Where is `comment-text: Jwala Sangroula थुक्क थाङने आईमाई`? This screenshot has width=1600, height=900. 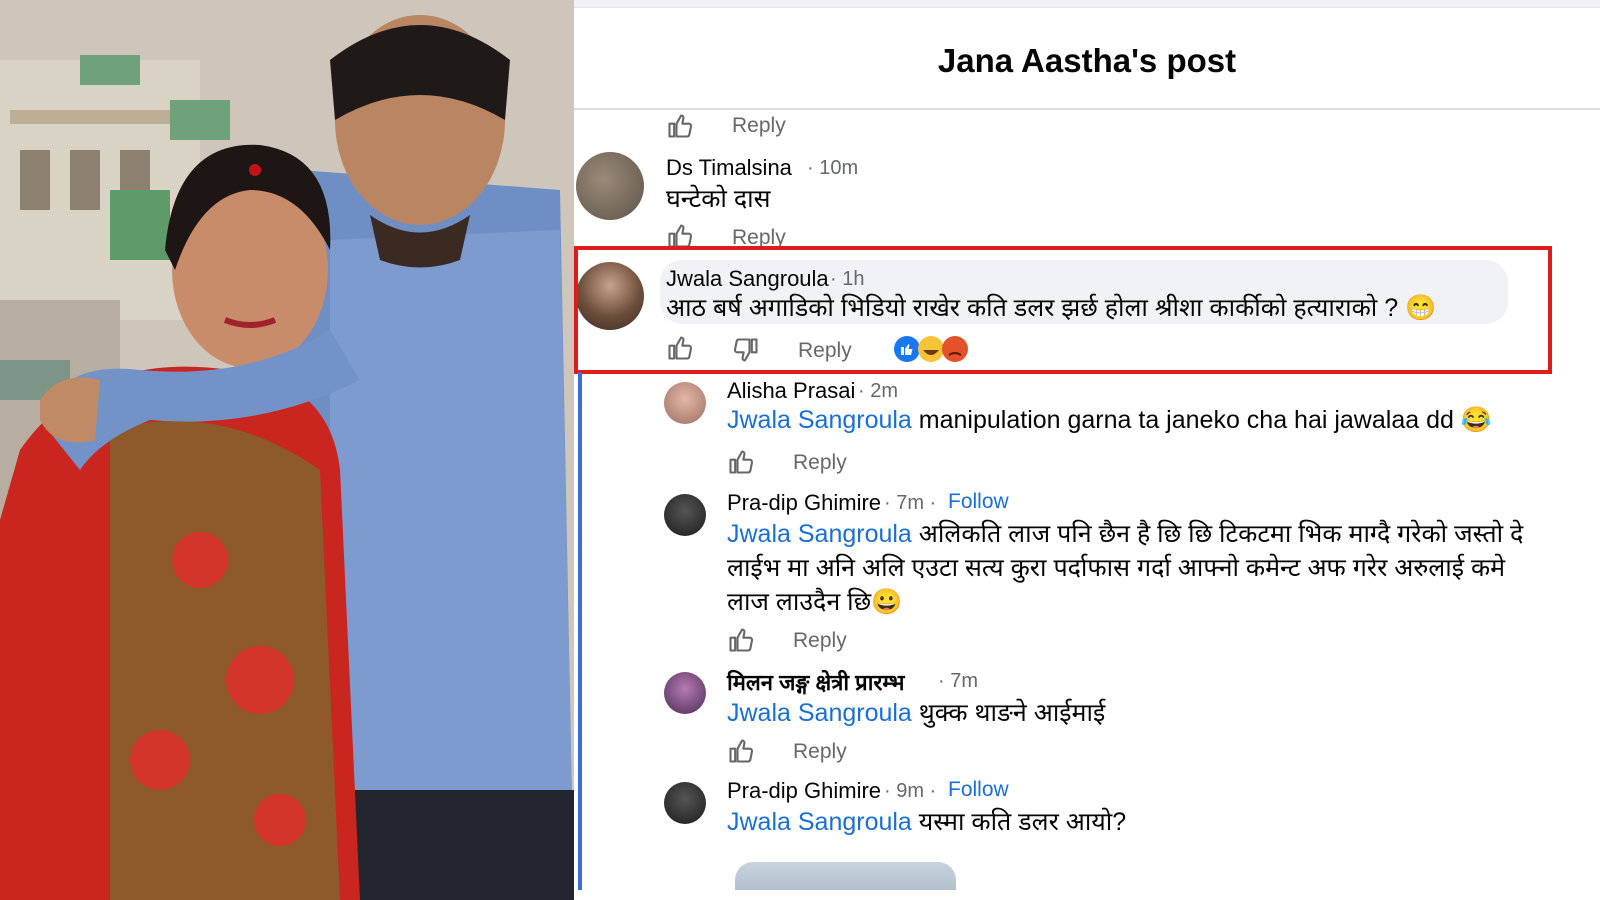 comment-text: Jwala Sangroula थुक्क थाङने आईमाई is located at coordinates (916, 712).